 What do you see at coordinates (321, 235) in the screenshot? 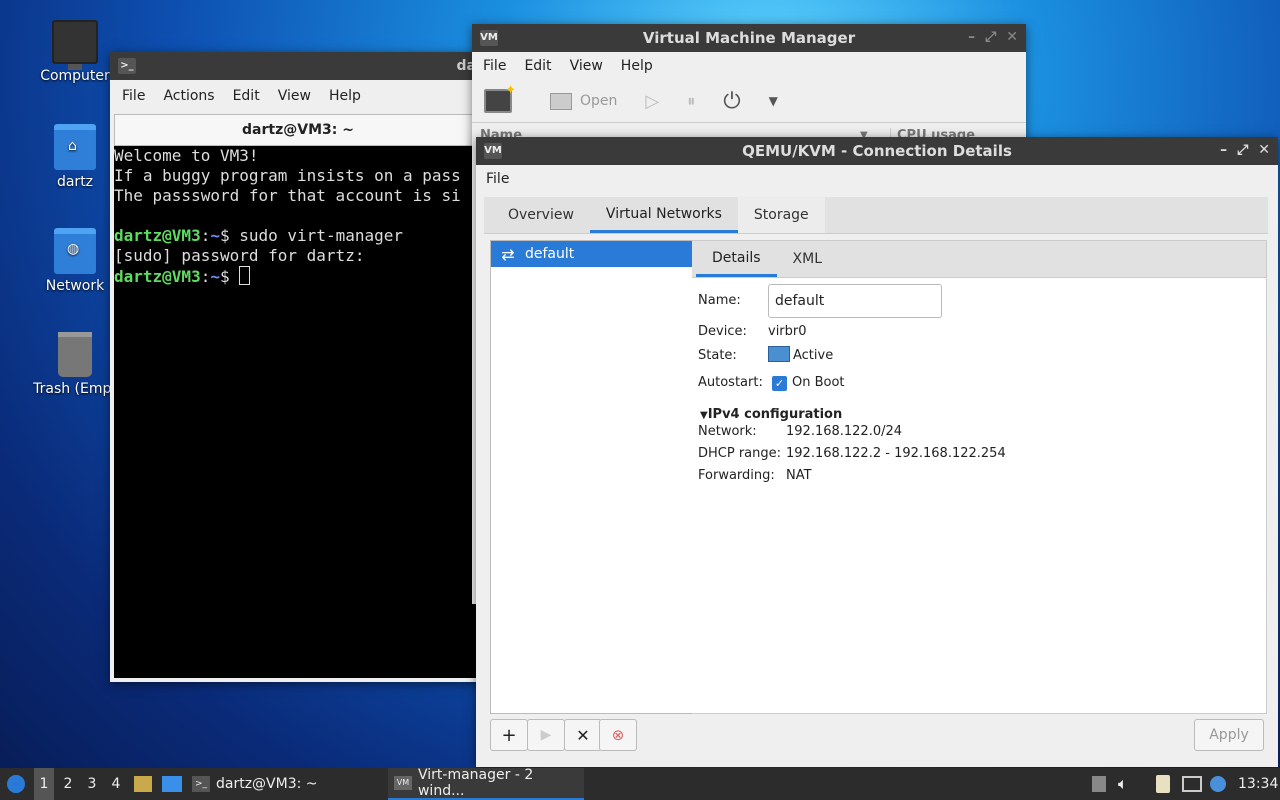
I see `terminal-command: sudo virt-manager` at bounding box center [321, 235].